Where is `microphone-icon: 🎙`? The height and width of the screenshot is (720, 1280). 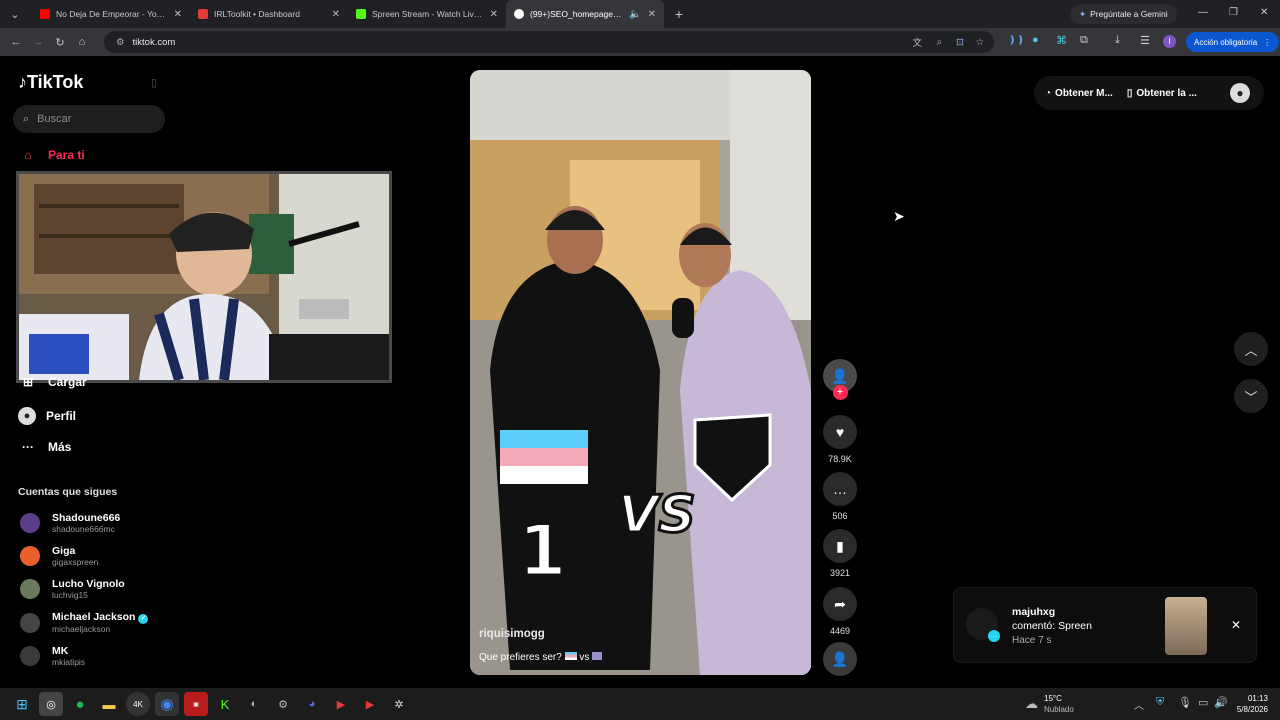
microphone-icon: 🎙 is located at coordinates (1185, 702).